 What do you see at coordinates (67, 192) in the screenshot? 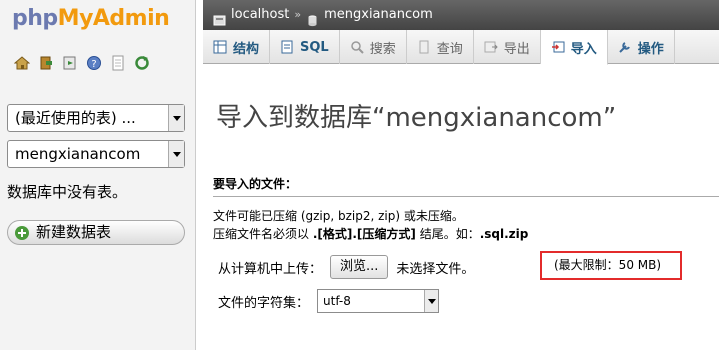
I see `no-tables-text: 数据库中没有表。` at bounding box center [67, 192].